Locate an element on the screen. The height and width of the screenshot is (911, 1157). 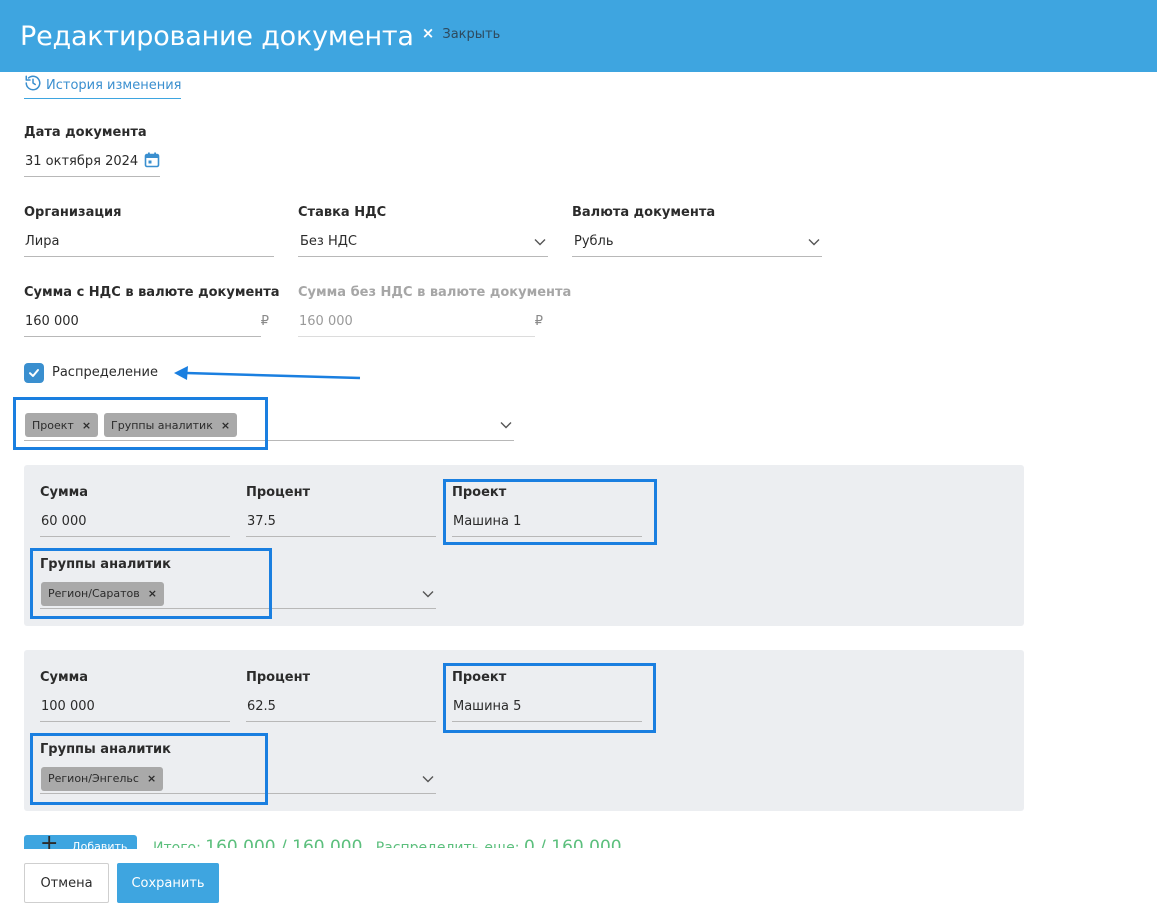
doc-date-value: 31 октября 2024 is located at coordinates (82, 161).